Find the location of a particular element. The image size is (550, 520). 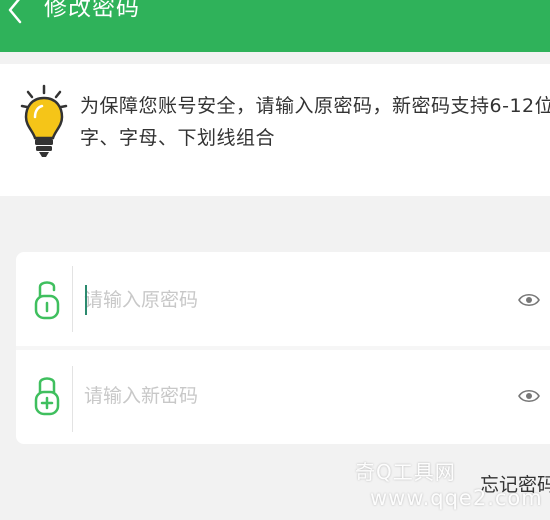

lightbulb-icon is located at coordinates (44, 120).